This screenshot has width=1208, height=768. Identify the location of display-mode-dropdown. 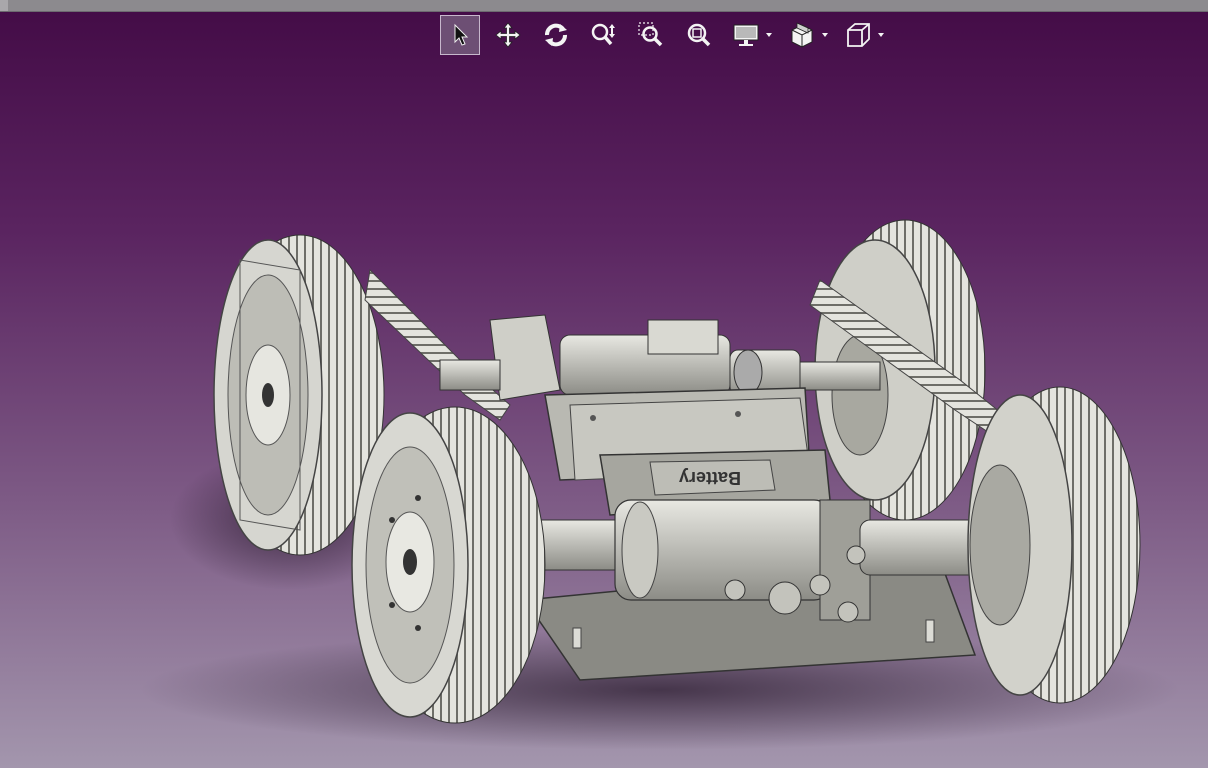
(769, 35).